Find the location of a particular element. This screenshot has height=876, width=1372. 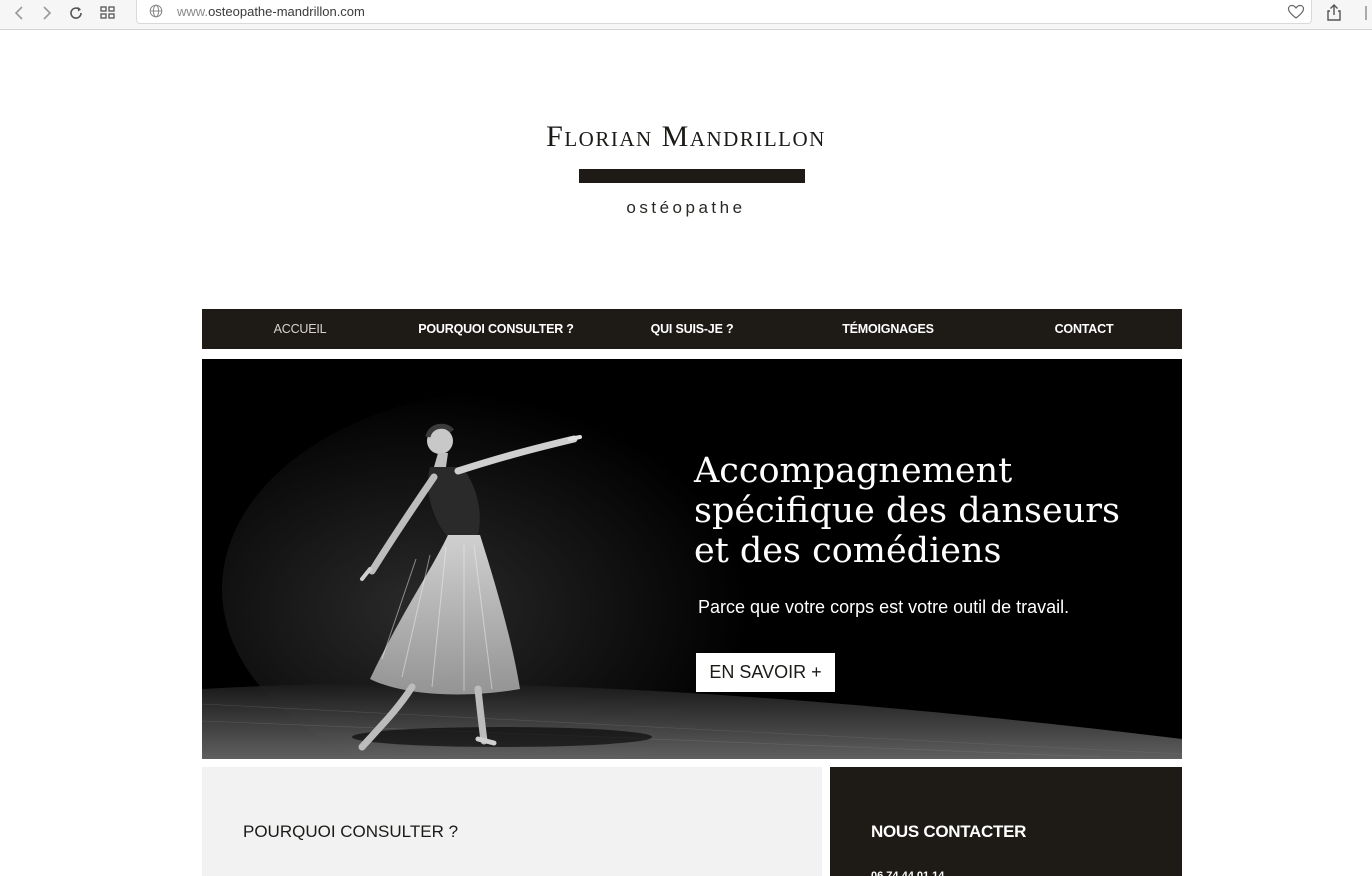

contact-section: NOUS CONTACTER 06 74 44 01 14 is located at coordinates (1006, 821).